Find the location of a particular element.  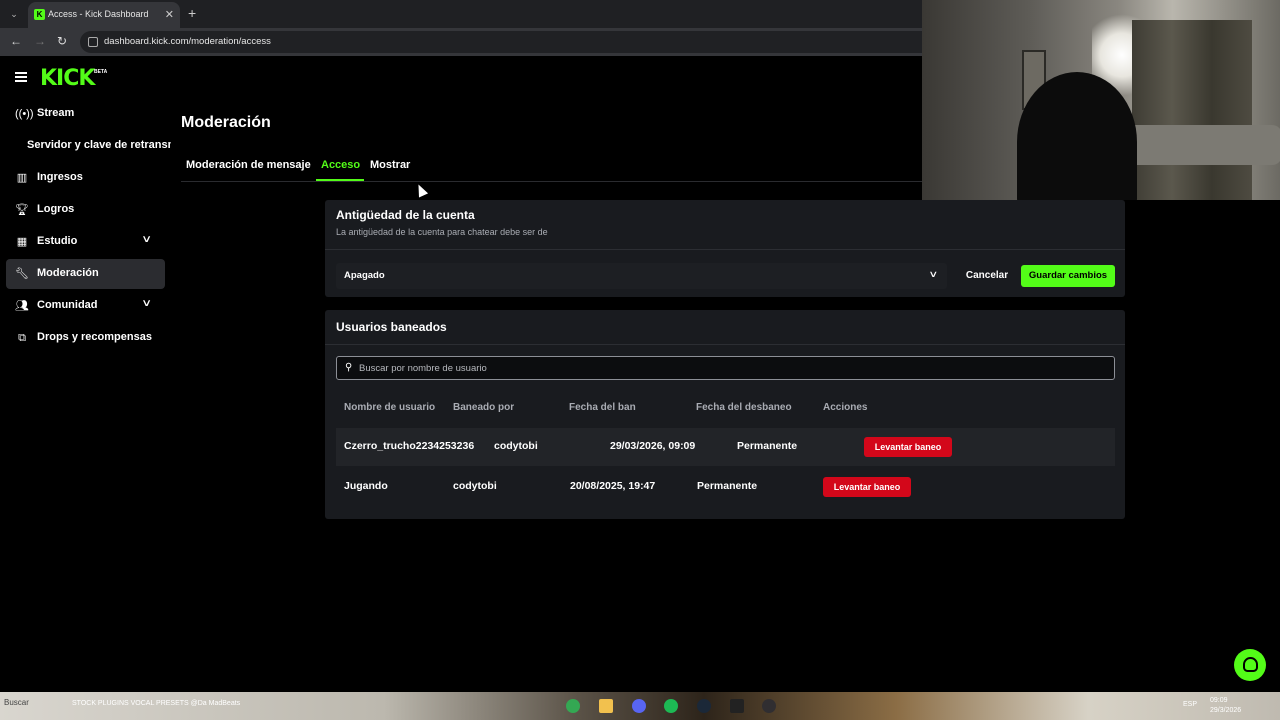

sidebar-item-logros: 🏆︎ Logros is located at coordinates (85, 210).